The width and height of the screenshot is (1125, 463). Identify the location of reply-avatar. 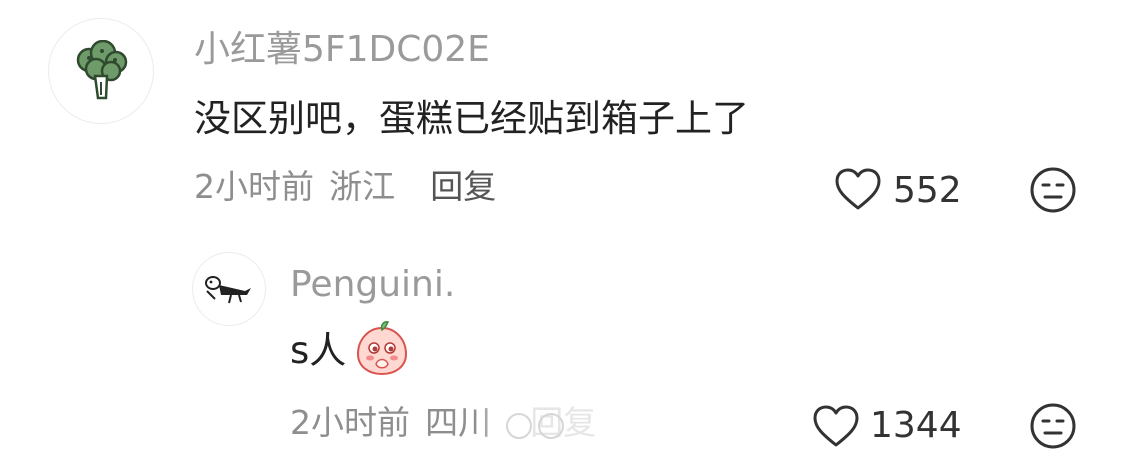
(229, 289).